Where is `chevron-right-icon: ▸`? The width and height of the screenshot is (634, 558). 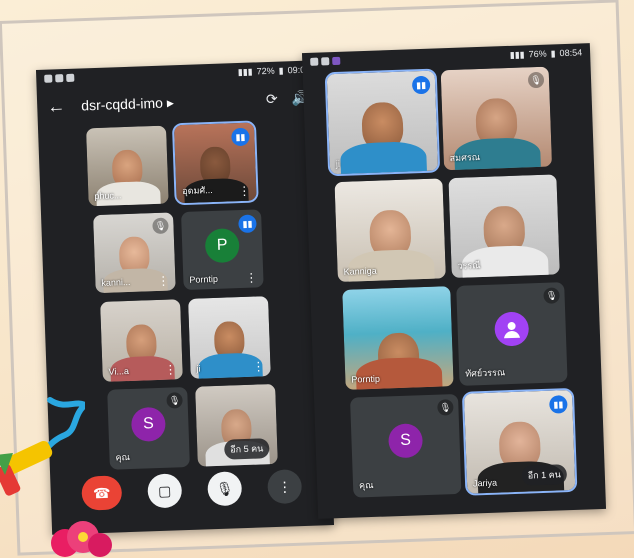 chevron-right-icon: ▸ is located at coordinates (170, 102).